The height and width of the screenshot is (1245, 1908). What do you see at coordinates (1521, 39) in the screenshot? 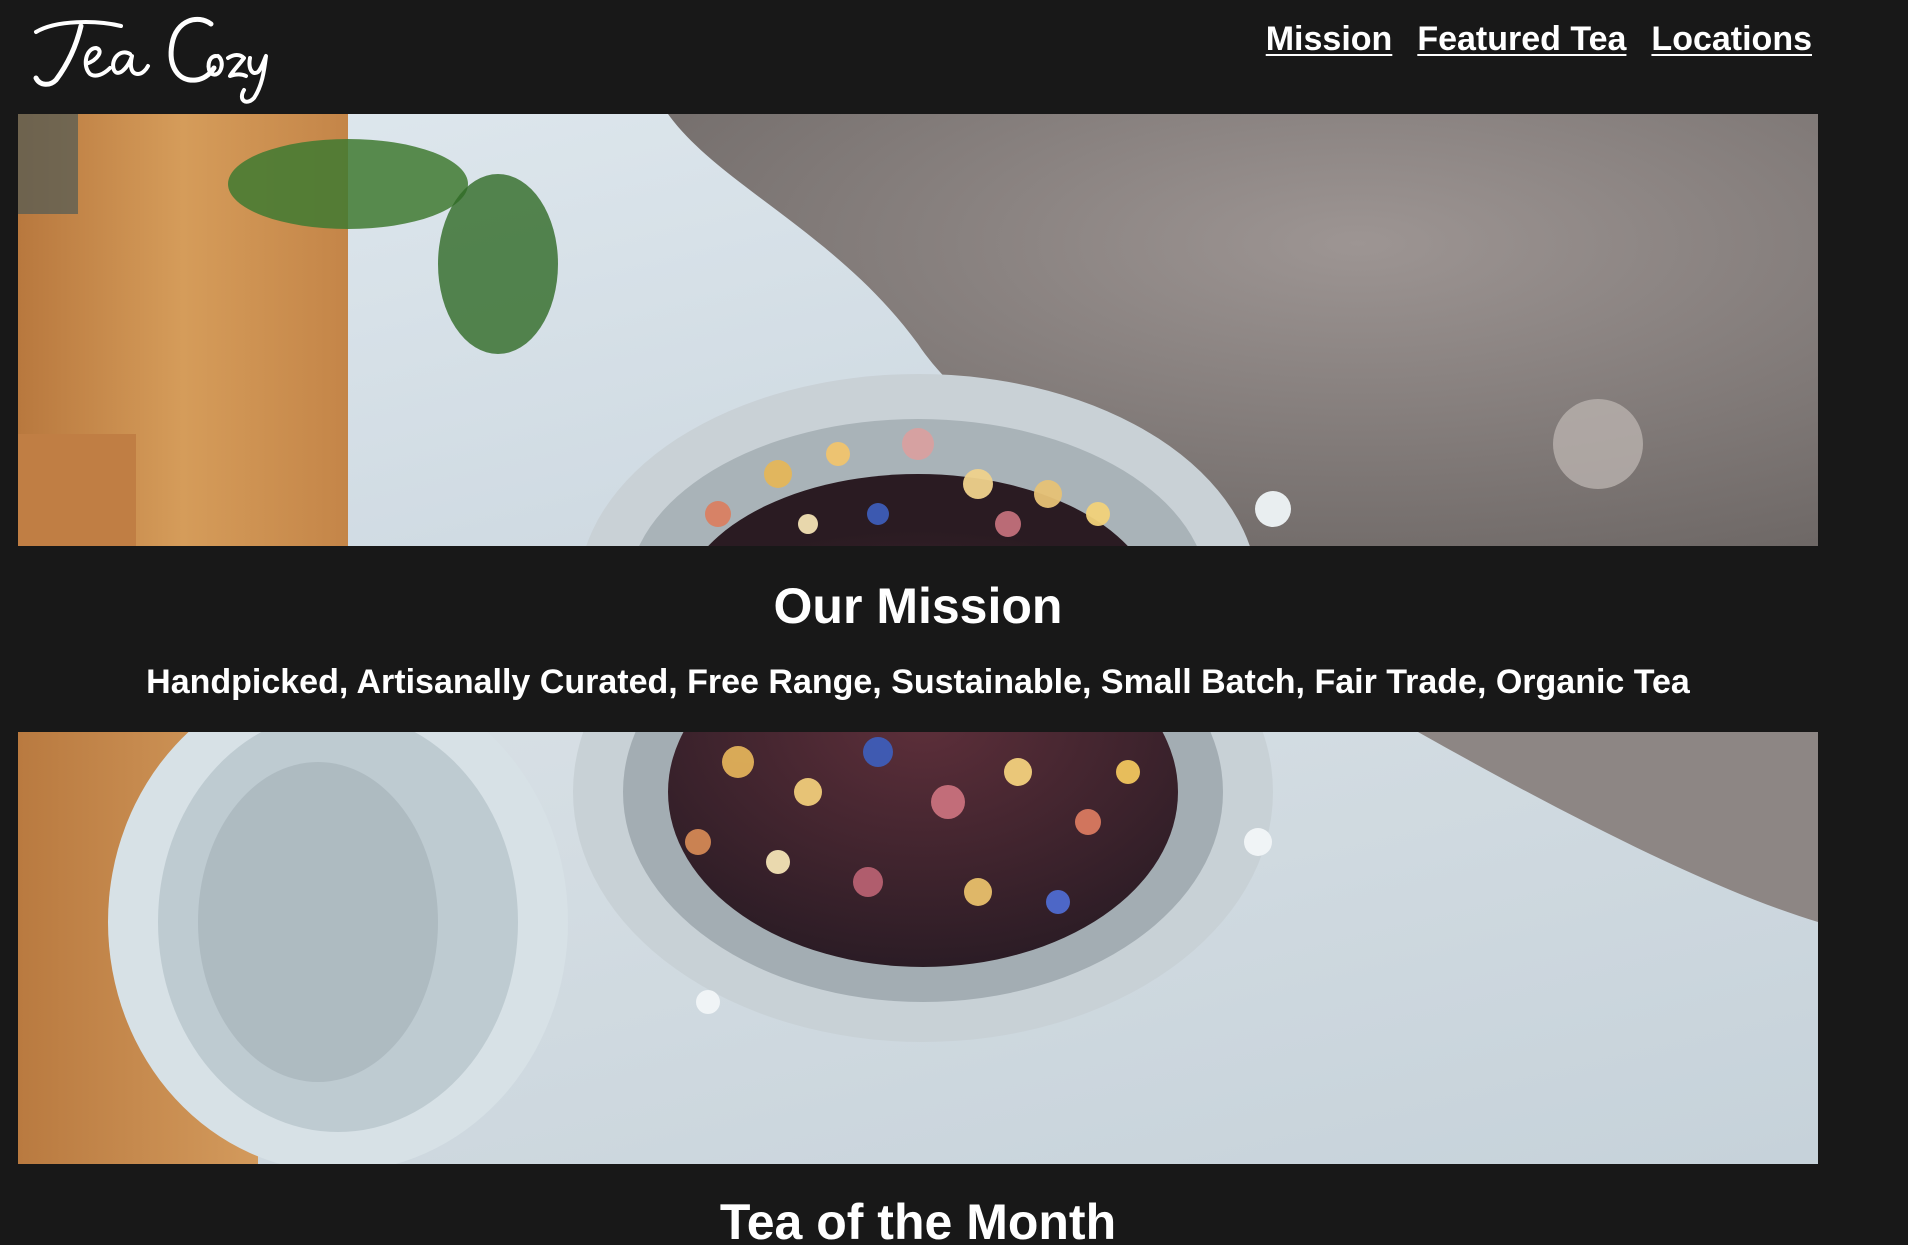
I see `nav-link-featured-tea: Featured Tea` at bounding box center [1521, 39].